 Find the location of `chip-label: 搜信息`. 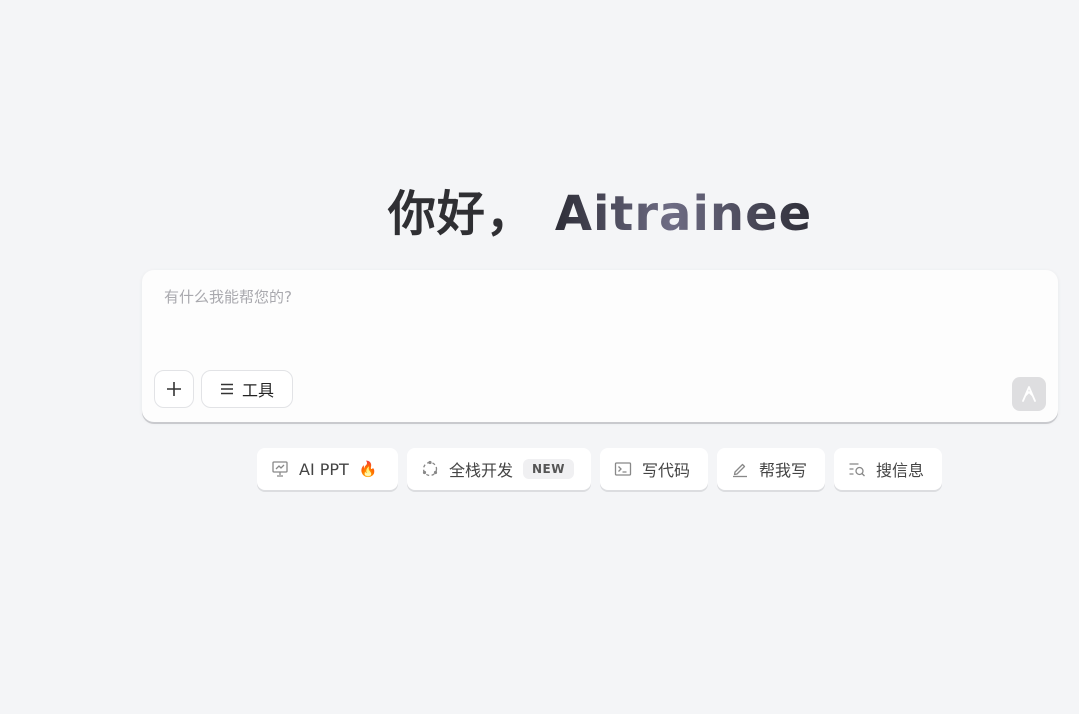

chip-label: 搜信息 is located at coordinates (900, 470).